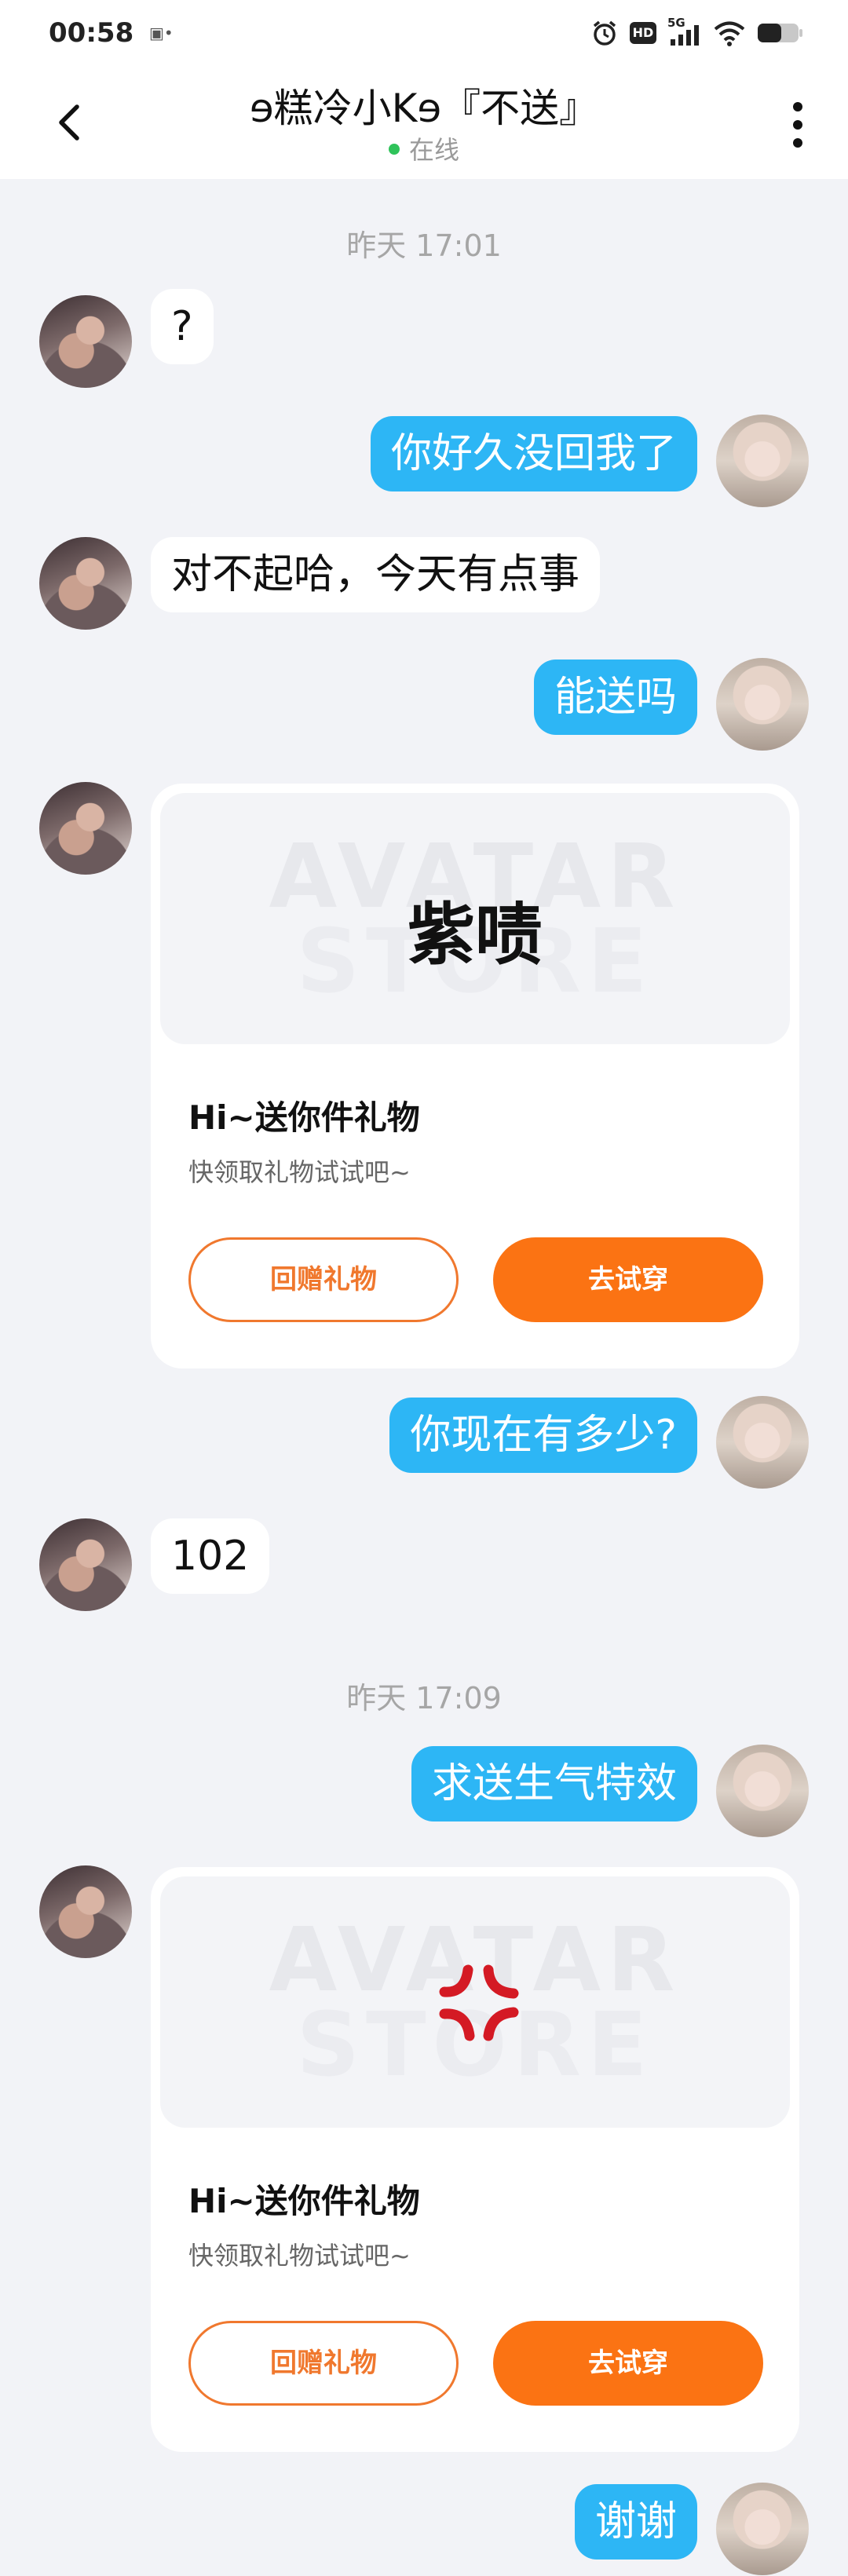 Image resolution: width=848 pixels, height=2576 pixels. I want to click on gift-banner: AVATAR STORE 紫啧, so click(475, 918).